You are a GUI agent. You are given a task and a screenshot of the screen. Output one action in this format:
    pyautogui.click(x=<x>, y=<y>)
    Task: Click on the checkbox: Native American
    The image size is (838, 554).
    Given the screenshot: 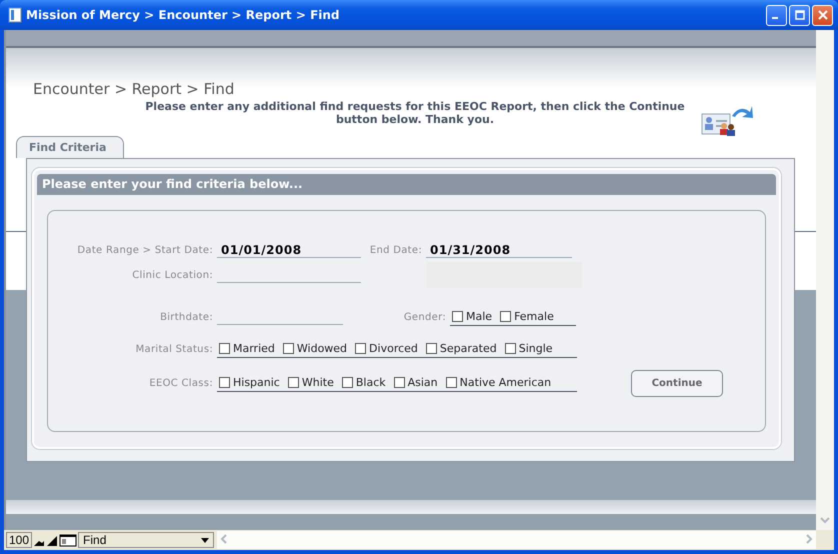 What is the action you would take?
    pyautogui.click(x=499, y=382)
    